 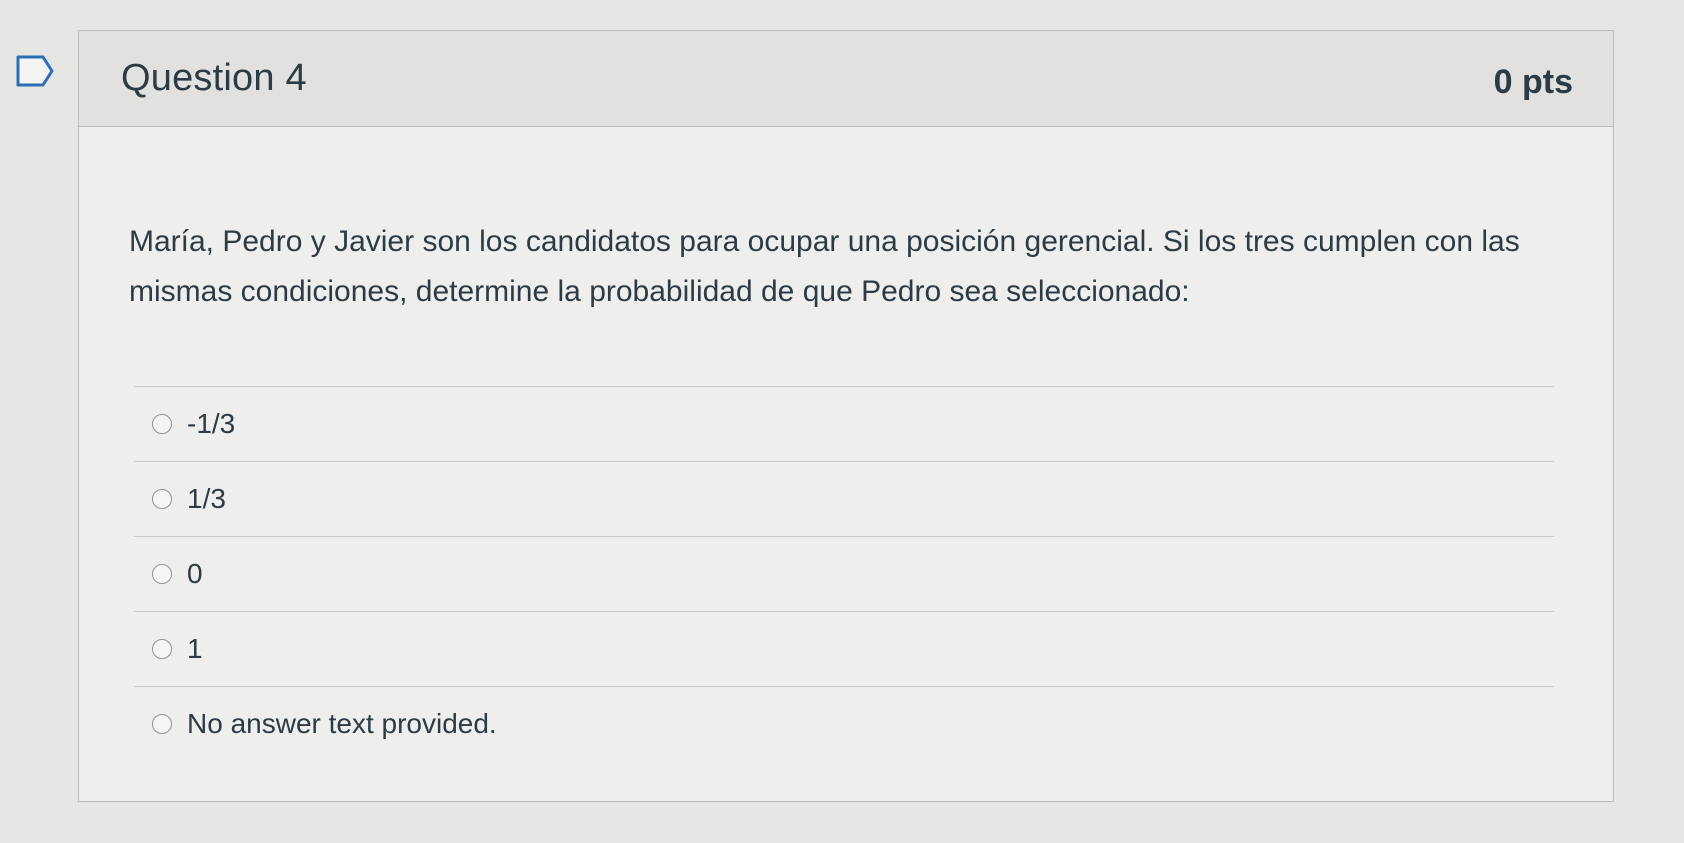 What do you see at coordinates (195, 573) in the screenshot?
I see `answer-label: 0` at bounding box center [195, 573].